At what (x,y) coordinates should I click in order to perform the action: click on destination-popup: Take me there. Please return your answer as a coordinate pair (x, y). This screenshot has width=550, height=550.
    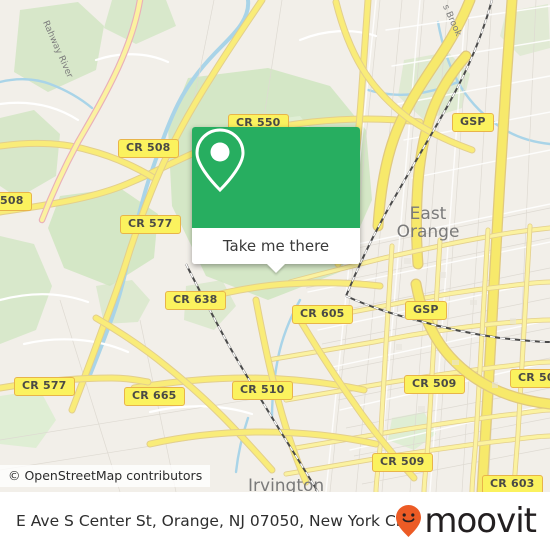
    Looking at the image, I should click on (276, 200).